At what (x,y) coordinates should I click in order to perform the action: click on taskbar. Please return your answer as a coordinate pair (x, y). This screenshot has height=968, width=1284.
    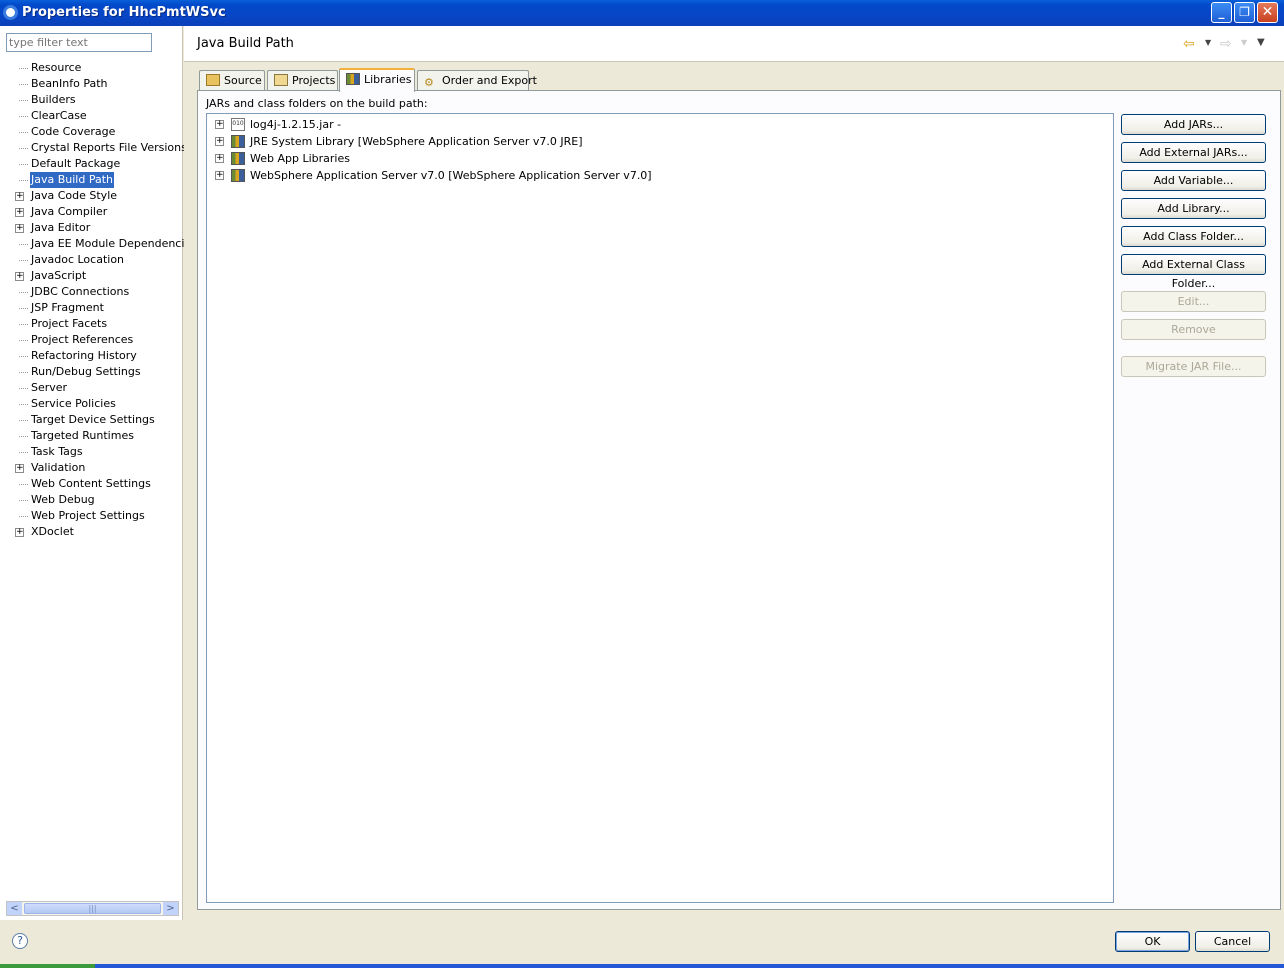
    Looking at the image, I should click on (642, 966).